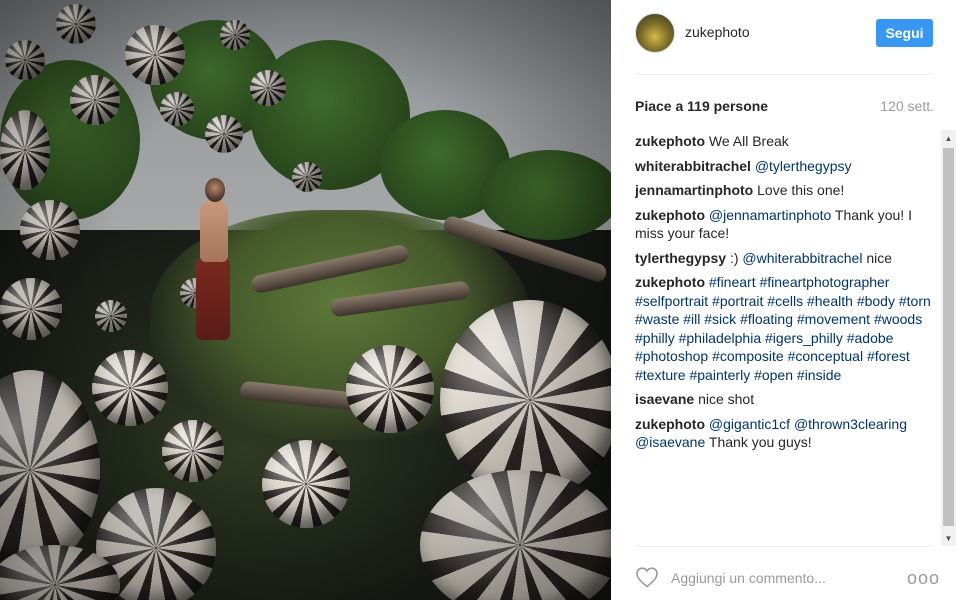 This screenshot has width=956, height=600. What do you see at coordinates (819, 375) in the screenshot?
I see `hashtag-link: #inside` at bounding box center [819, 375].